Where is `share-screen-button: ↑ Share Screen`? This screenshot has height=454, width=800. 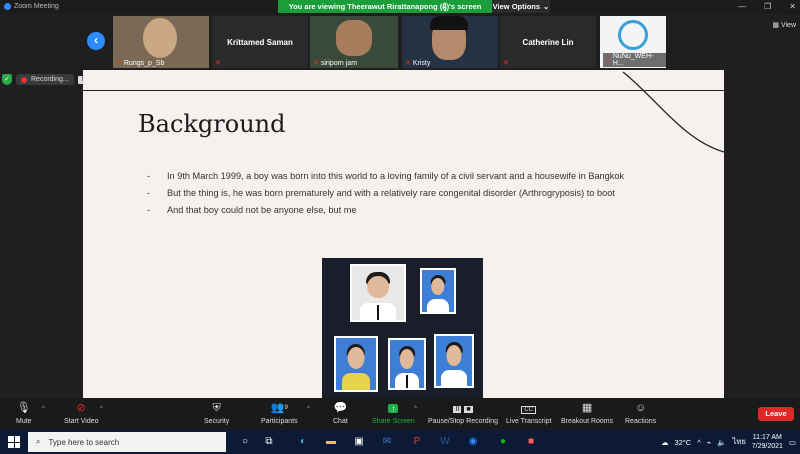
share-screen-button: ↑ Share Screen is located at coordinates (393, 413).